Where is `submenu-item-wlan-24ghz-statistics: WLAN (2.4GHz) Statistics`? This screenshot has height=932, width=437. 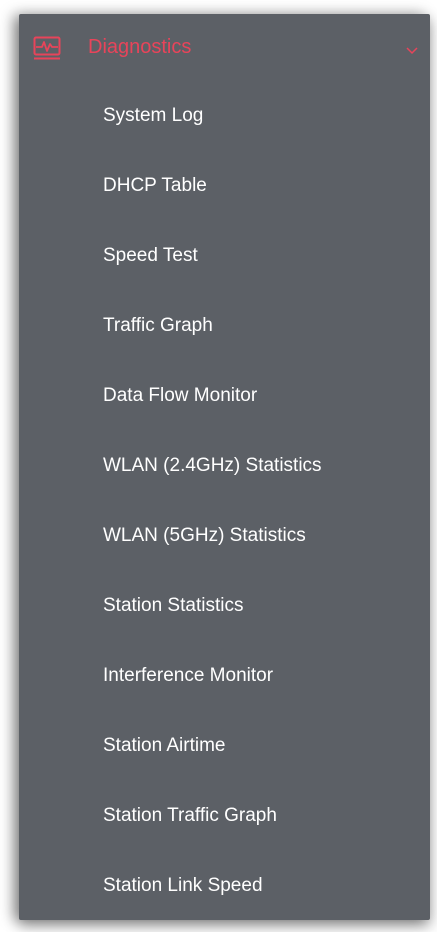
submenu-item-wlan-24ghz-statistics: WLAN (2.4GHz) Statistics is located at coordinates (224, 477).